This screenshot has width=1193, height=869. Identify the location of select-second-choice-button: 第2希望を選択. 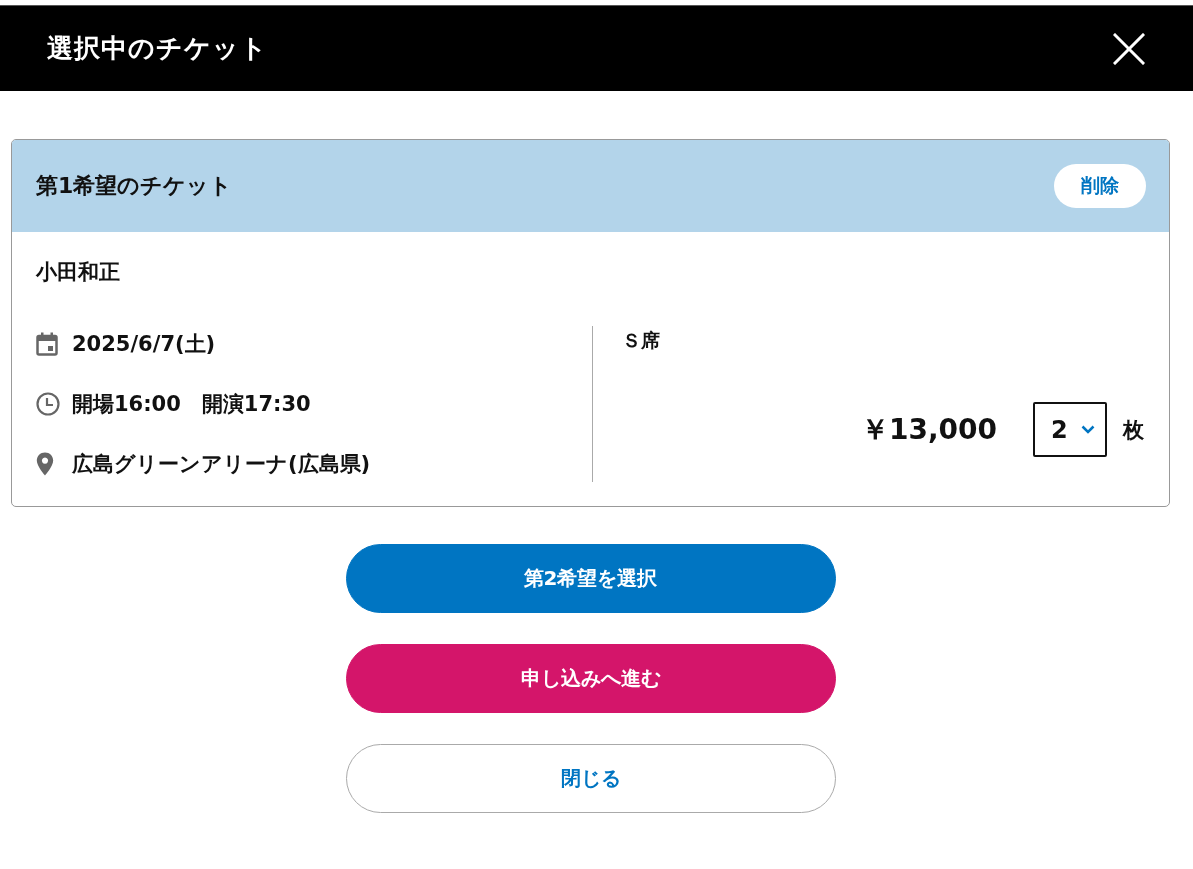
(590, 578).